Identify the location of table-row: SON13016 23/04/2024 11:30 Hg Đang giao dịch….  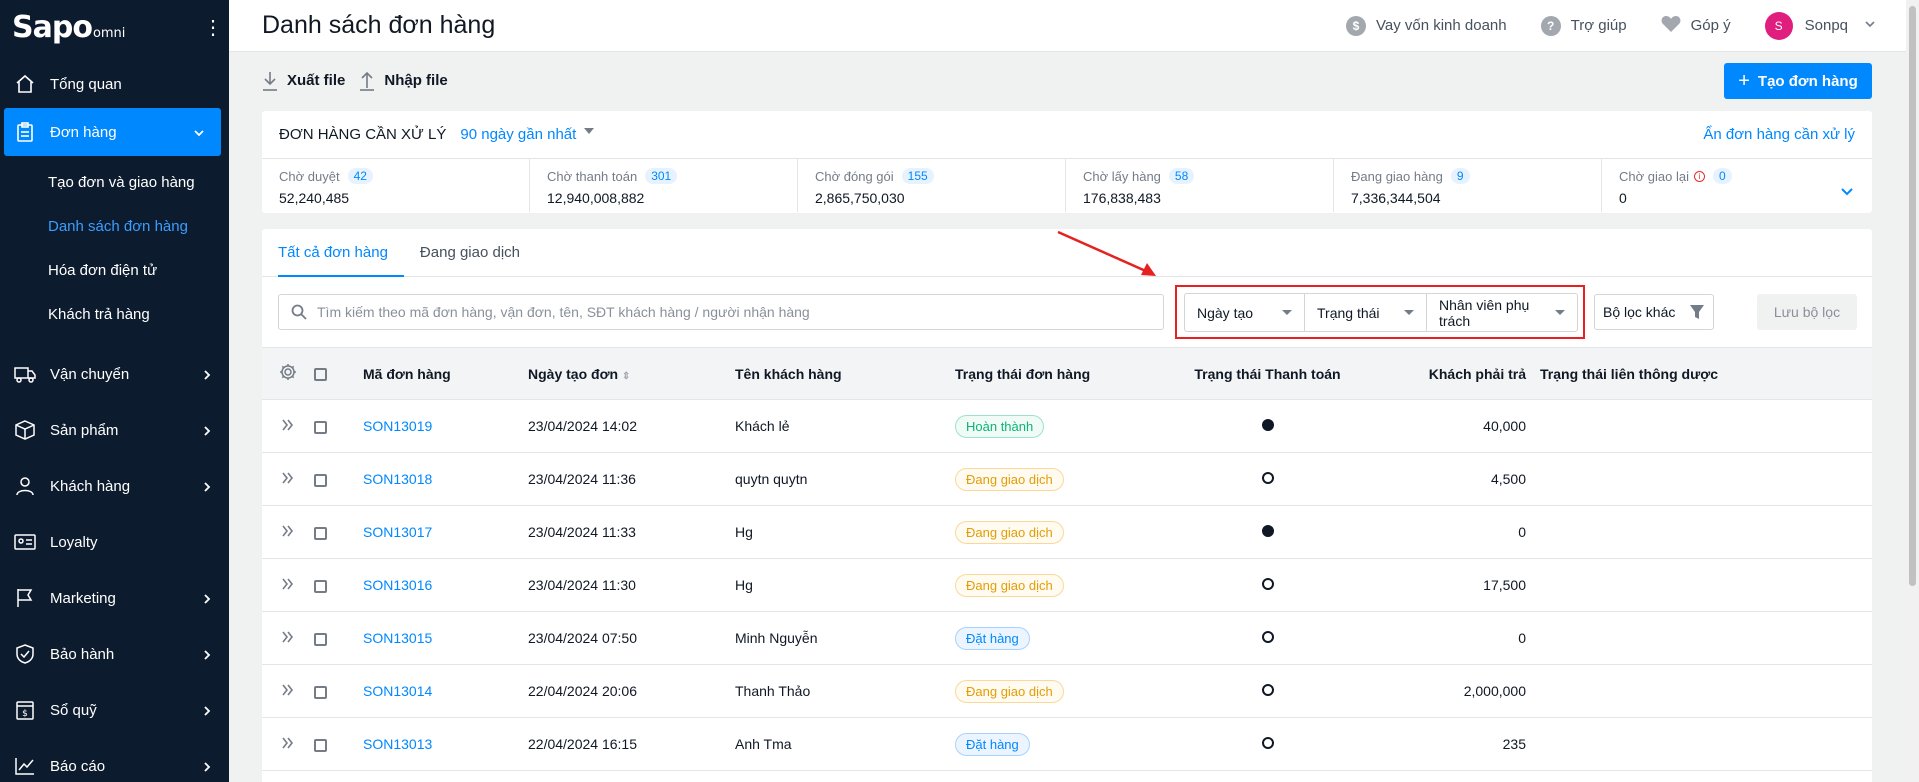
(1067, 585).